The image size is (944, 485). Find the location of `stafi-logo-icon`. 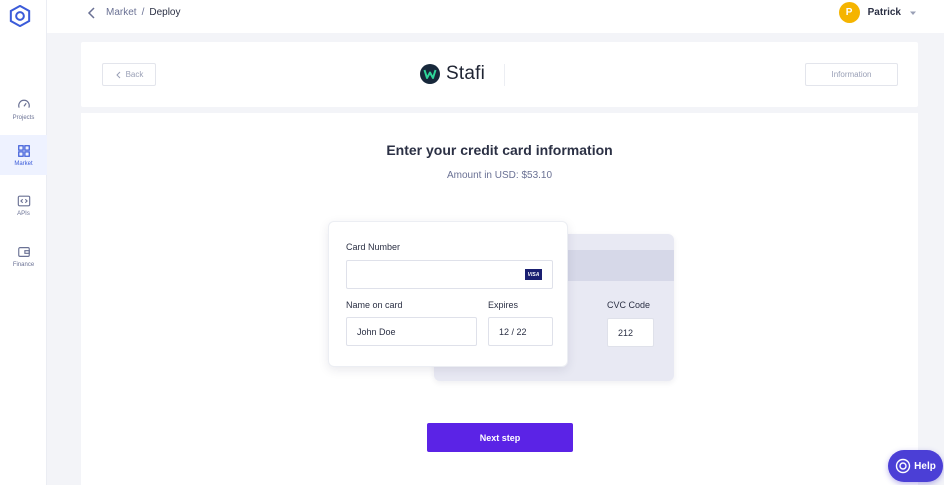

stafi-logo-icon is located at coordinates (430, 74).